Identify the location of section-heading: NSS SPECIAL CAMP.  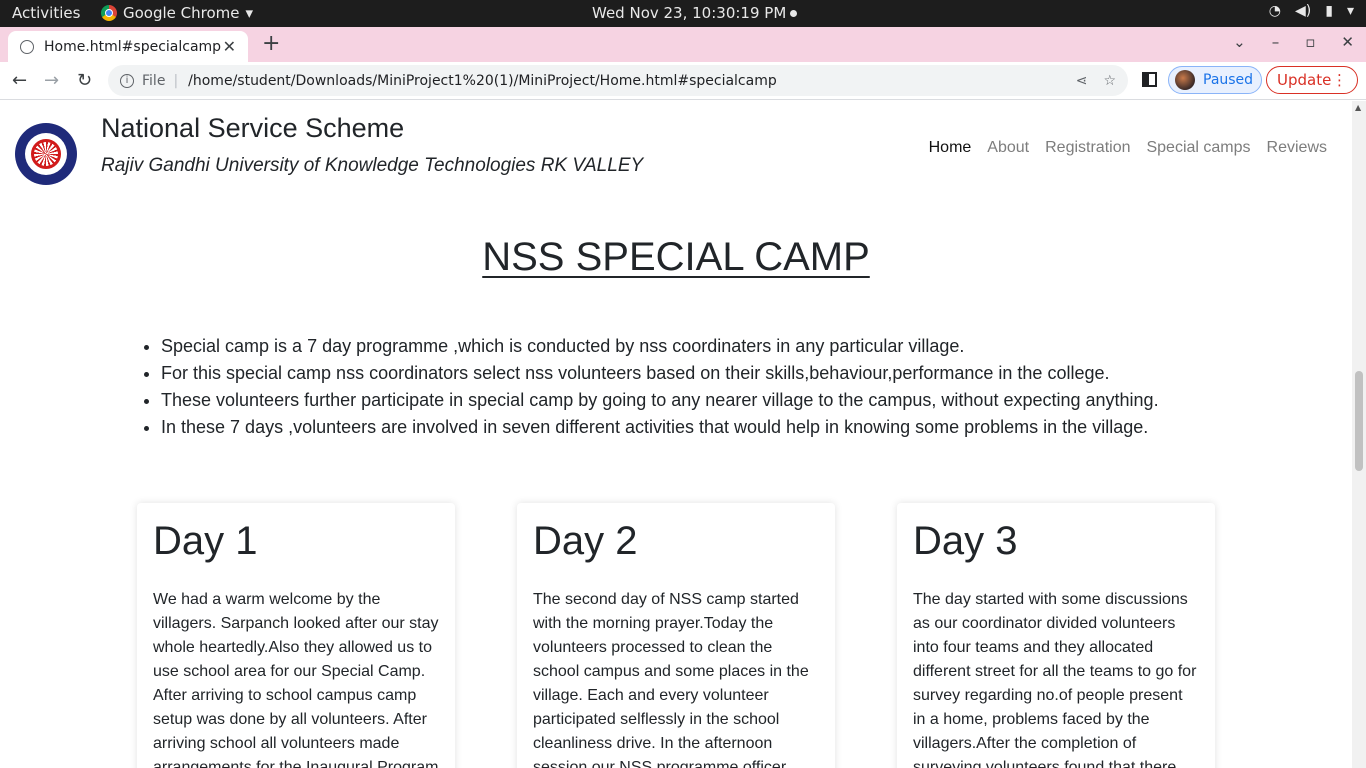
(676, 257).